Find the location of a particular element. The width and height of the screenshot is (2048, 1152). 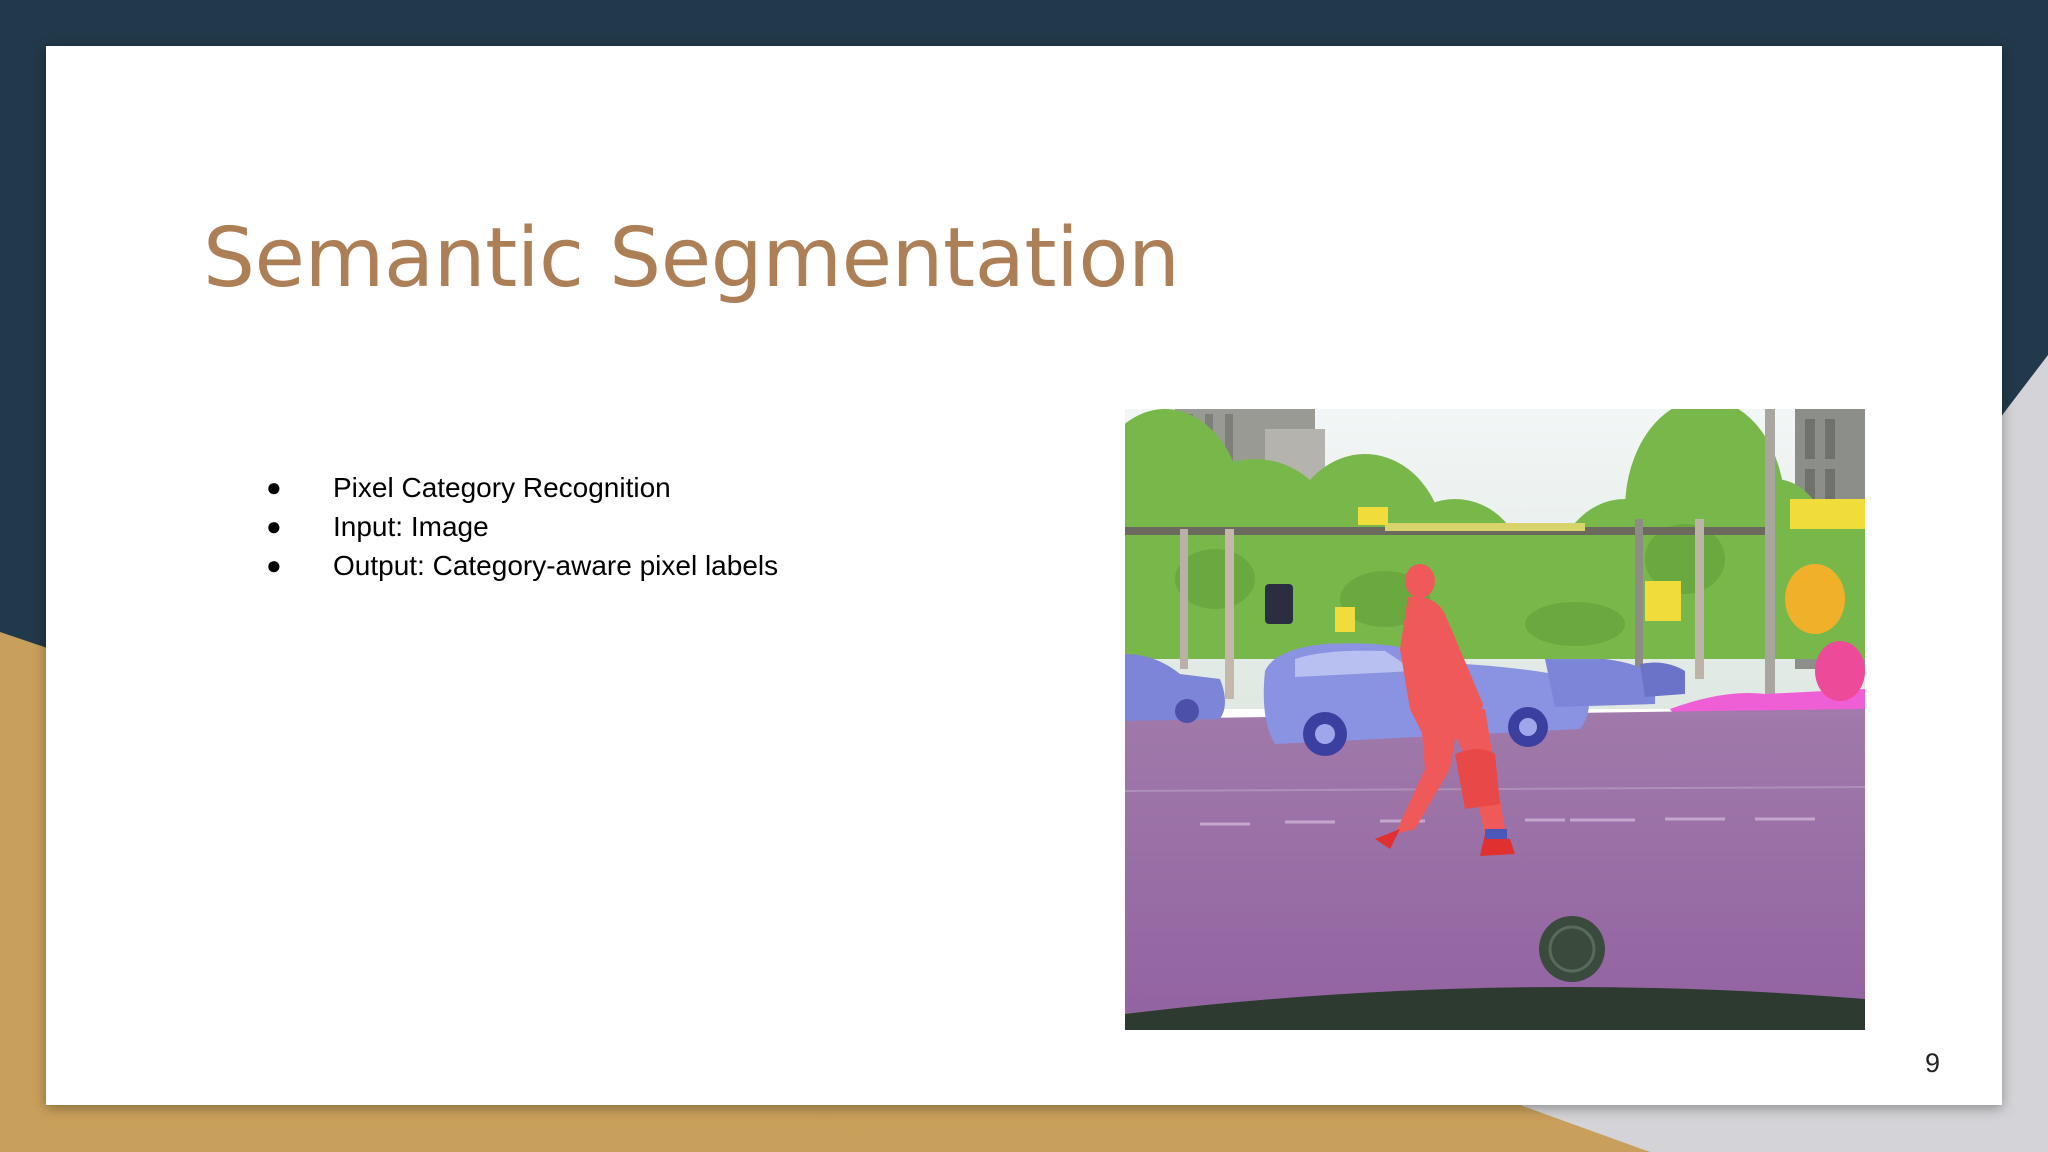

page-number: 9 is located at coordinates (1932, 1063).